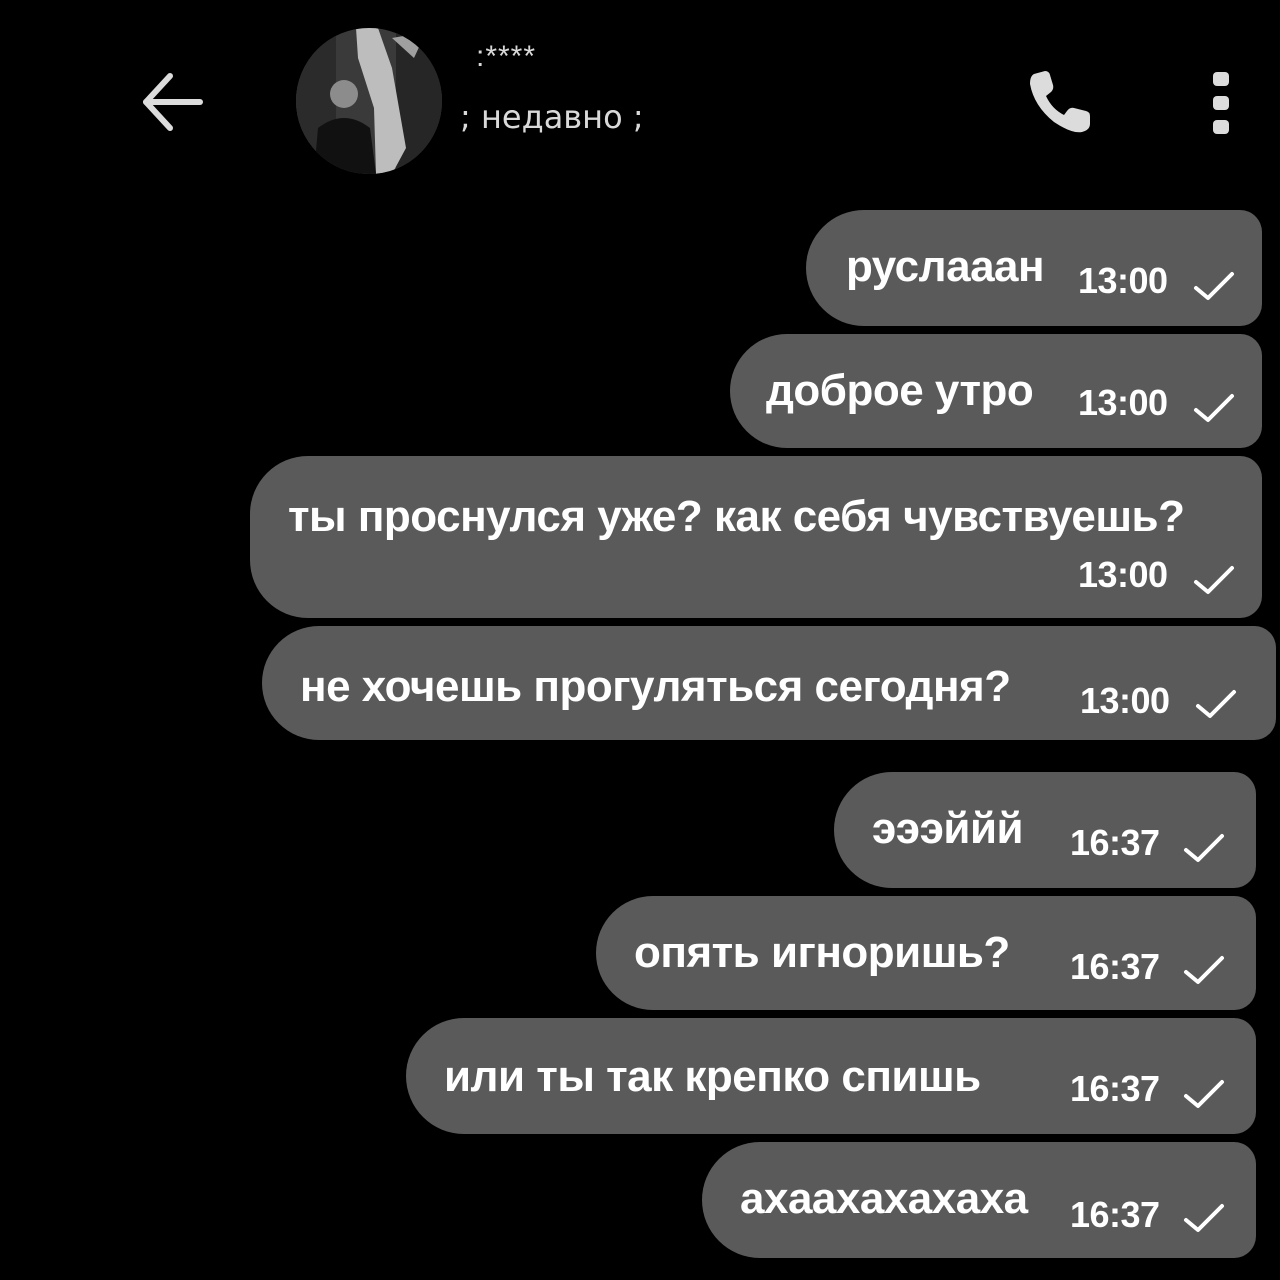 The image size is (1280, 1280). Describe the element at coordinates (552, 117) in the screenshot. I see `last-seen-status: ; недавно ;` at that location.